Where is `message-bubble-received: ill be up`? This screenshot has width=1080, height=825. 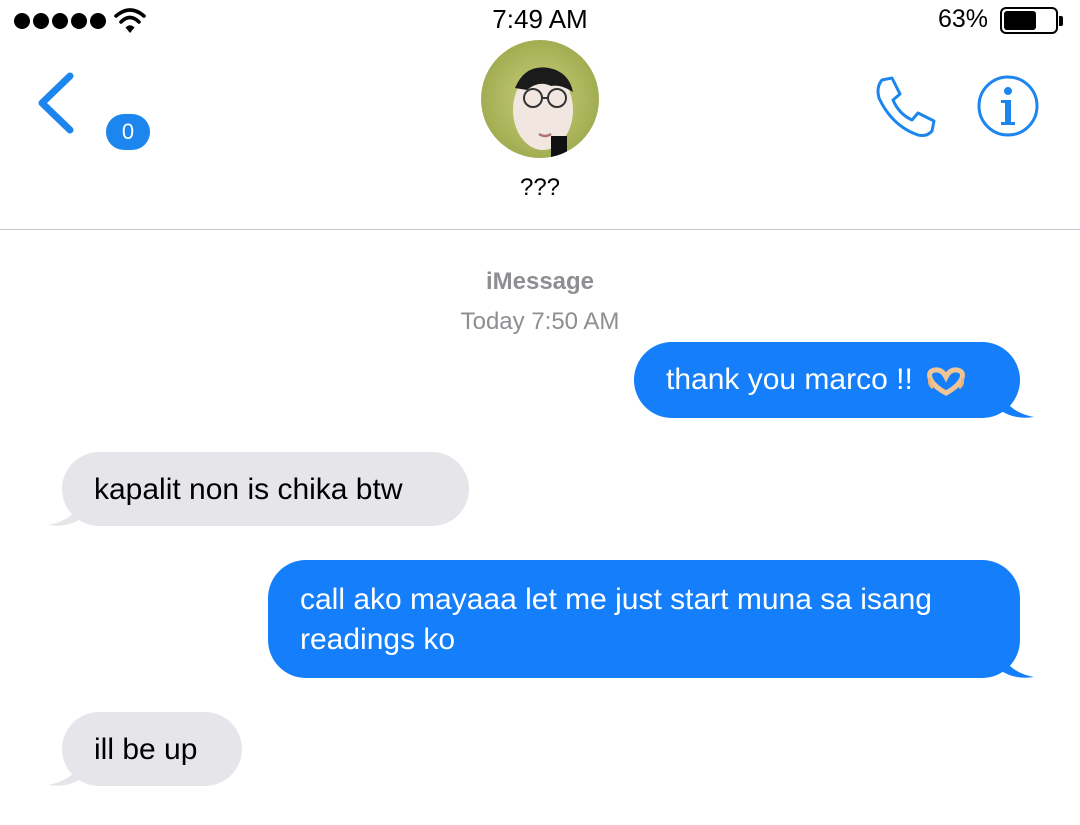
message-bubble-received: ill be up is located at coordinates (152, 749).